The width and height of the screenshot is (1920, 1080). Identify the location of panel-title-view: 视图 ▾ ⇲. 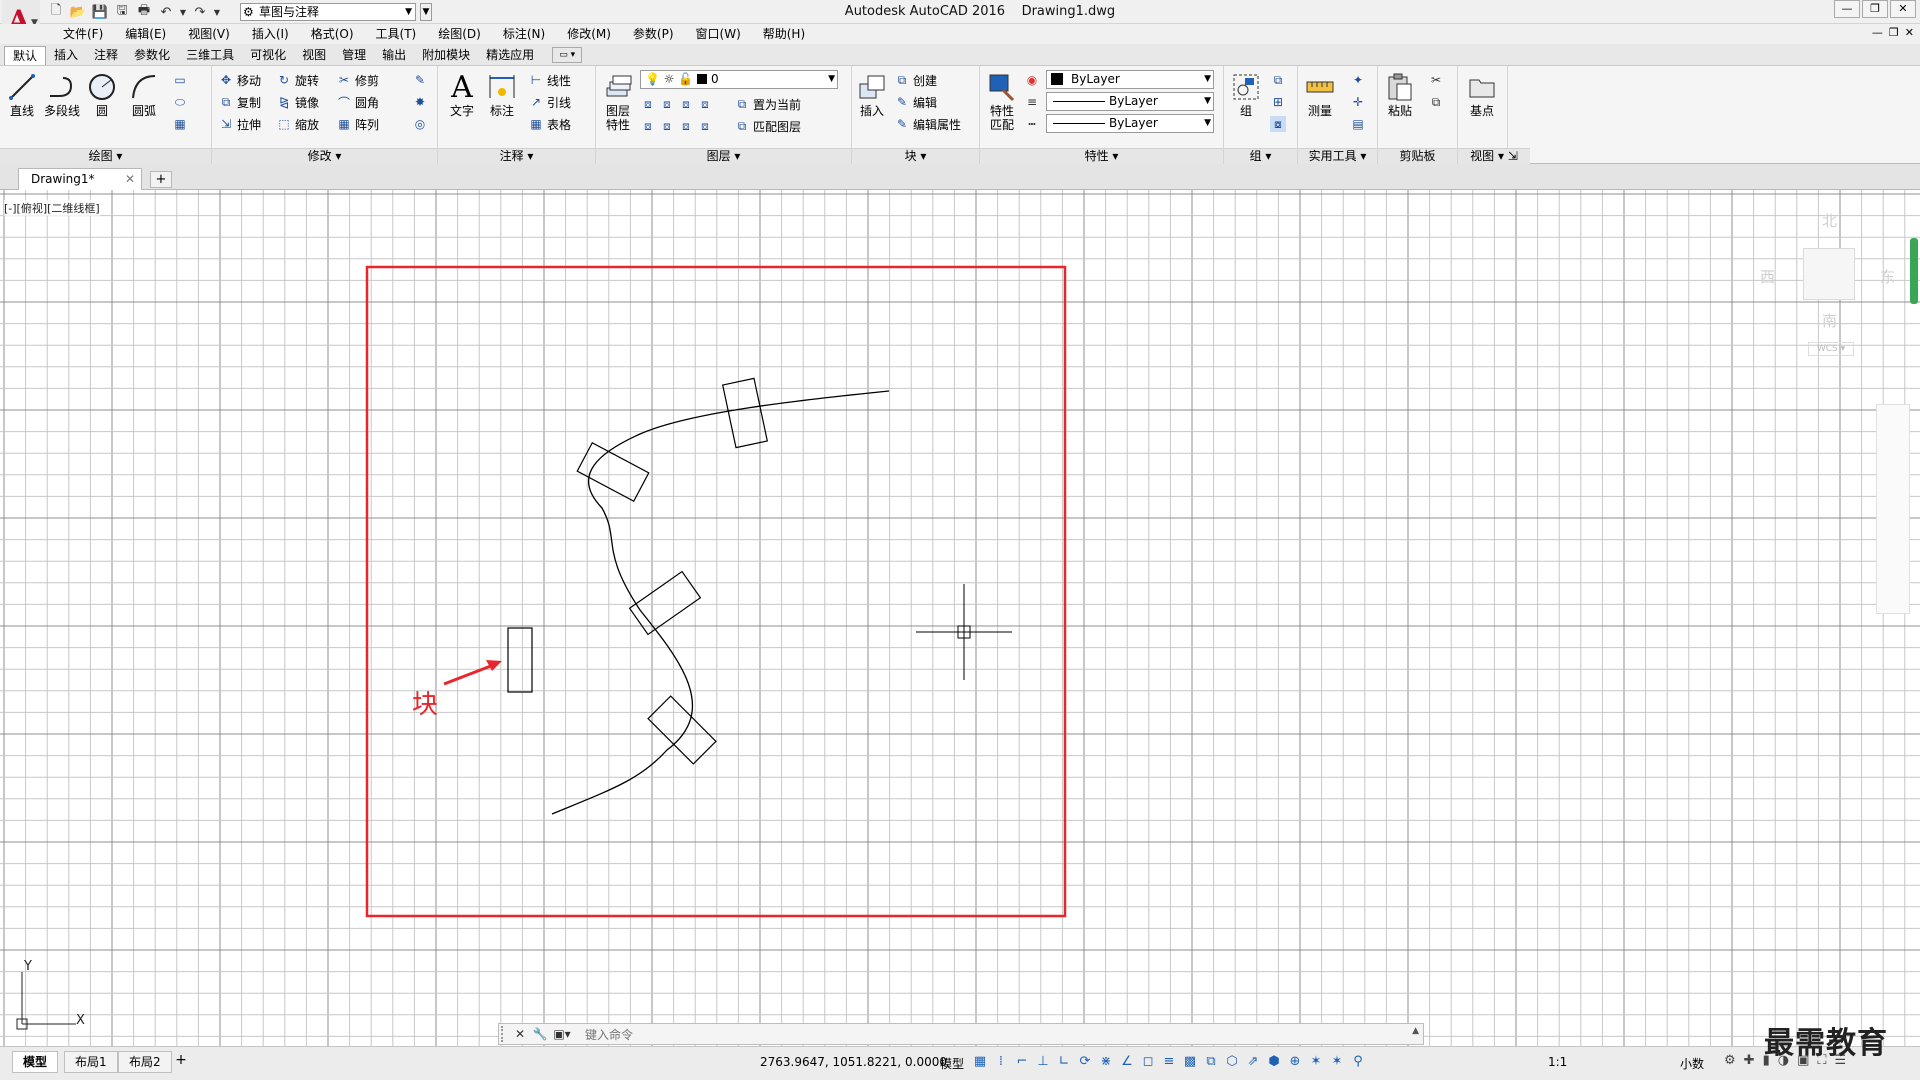
(1494, 156).